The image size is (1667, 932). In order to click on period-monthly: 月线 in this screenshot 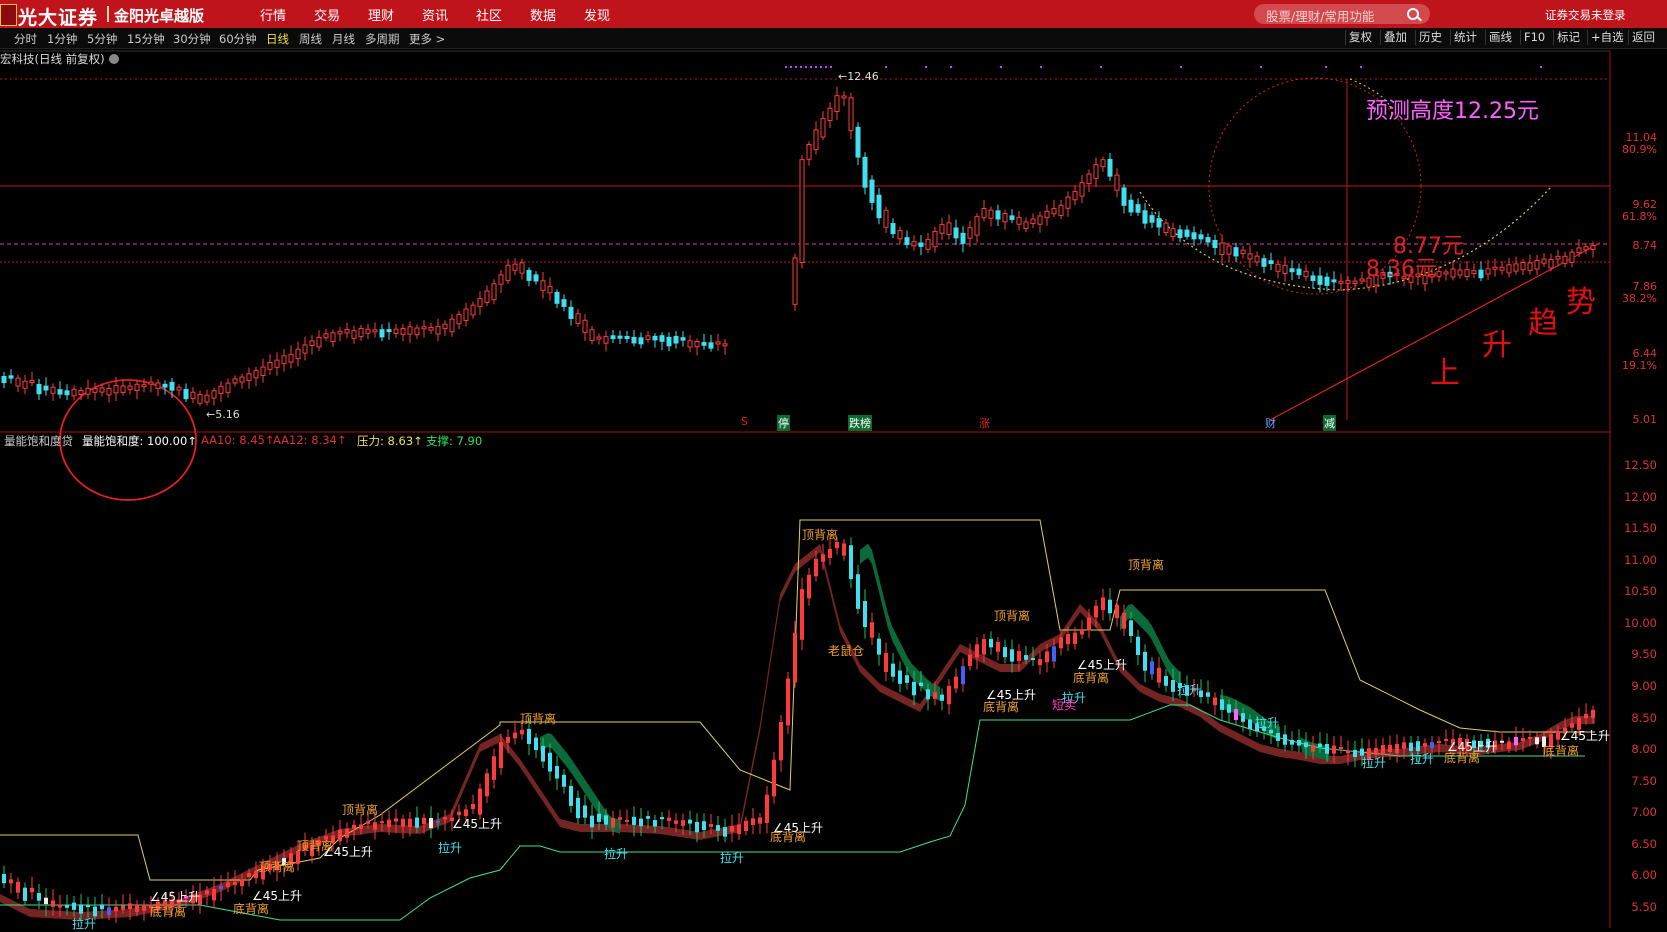, I will do `click(343, 39)`.